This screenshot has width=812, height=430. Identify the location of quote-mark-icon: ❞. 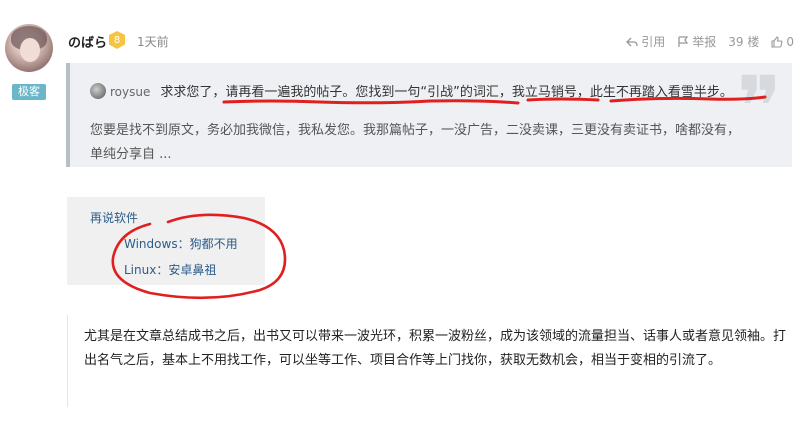
(759, 107).